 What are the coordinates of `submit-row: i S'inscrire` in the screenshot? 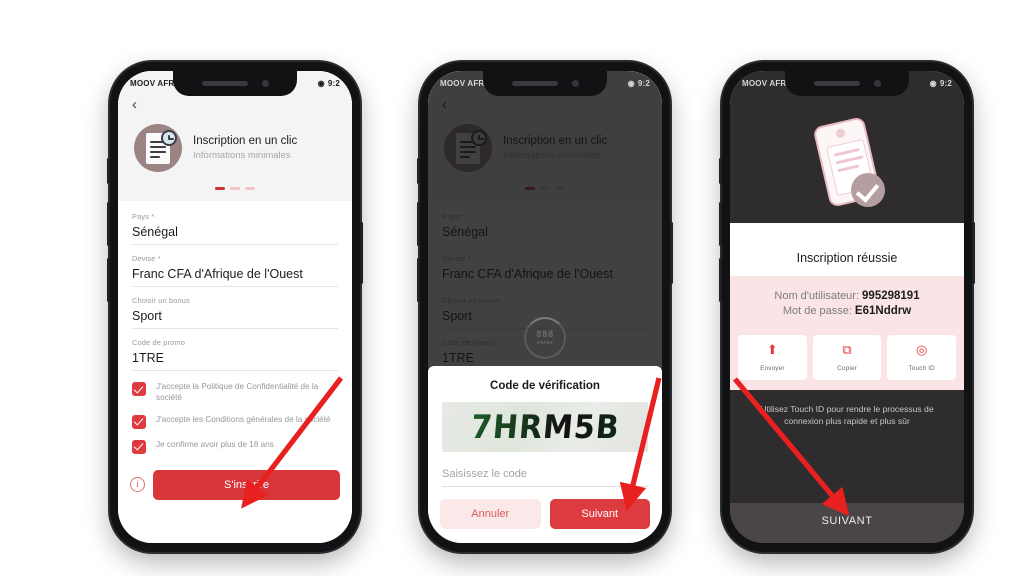 It's located at (235, 490).